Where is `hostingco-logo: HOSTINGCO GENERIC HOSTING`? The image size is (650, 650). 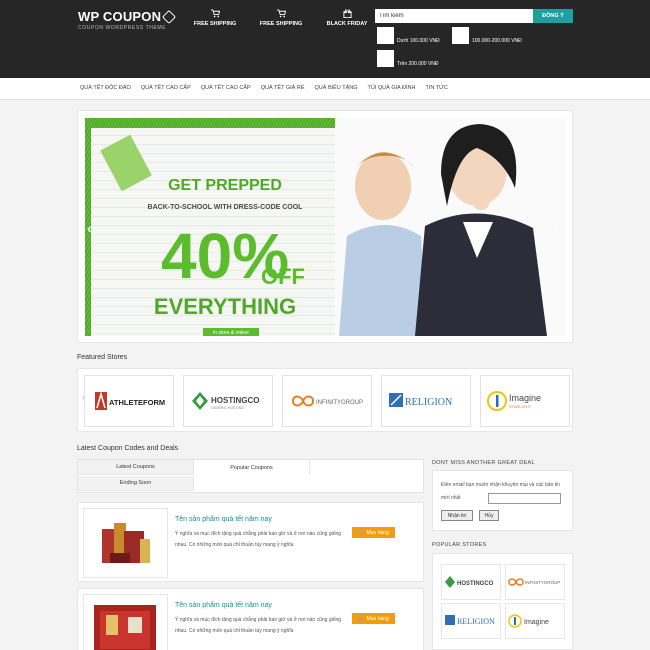 hostingco-logo: HOSTINGCO GENERIC HOSTING is located at coordinates (225, 401).